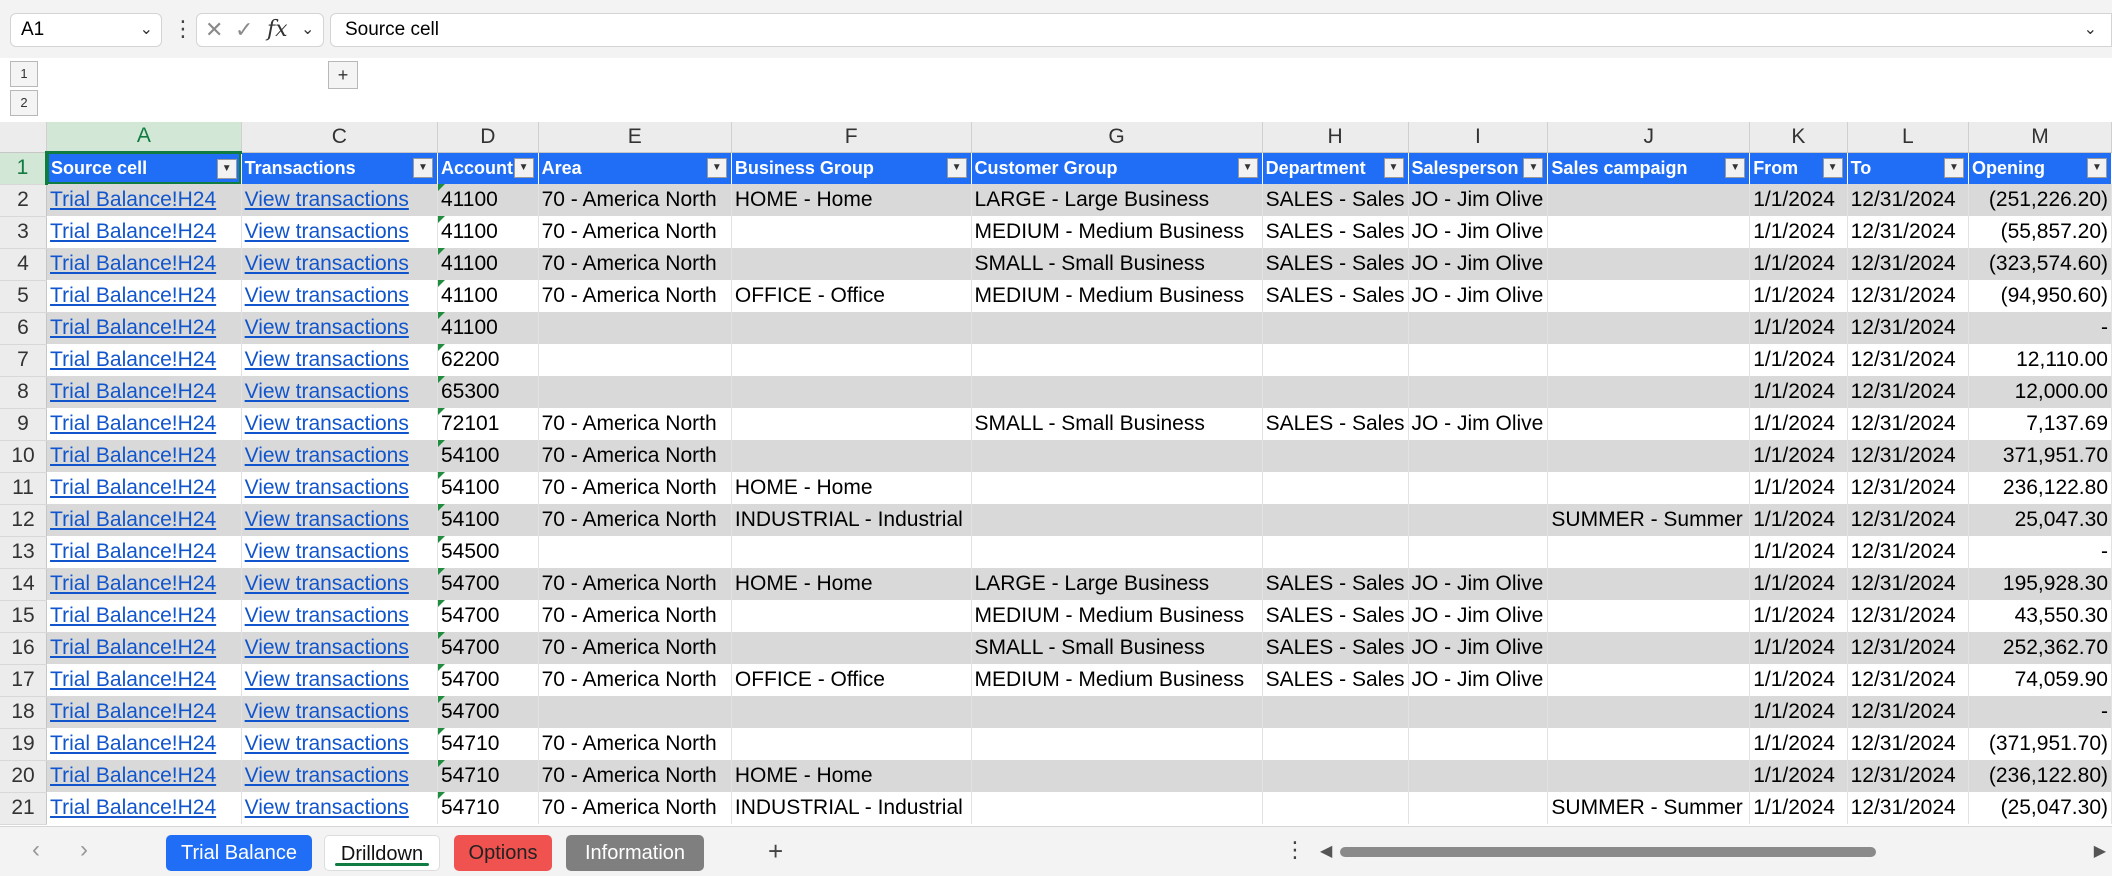  What do you see at coordinates (1715, 852) in the screenshot?
I see `horizontal-scrollbar: ◀ ▶` at bounding box center [1715, 852].